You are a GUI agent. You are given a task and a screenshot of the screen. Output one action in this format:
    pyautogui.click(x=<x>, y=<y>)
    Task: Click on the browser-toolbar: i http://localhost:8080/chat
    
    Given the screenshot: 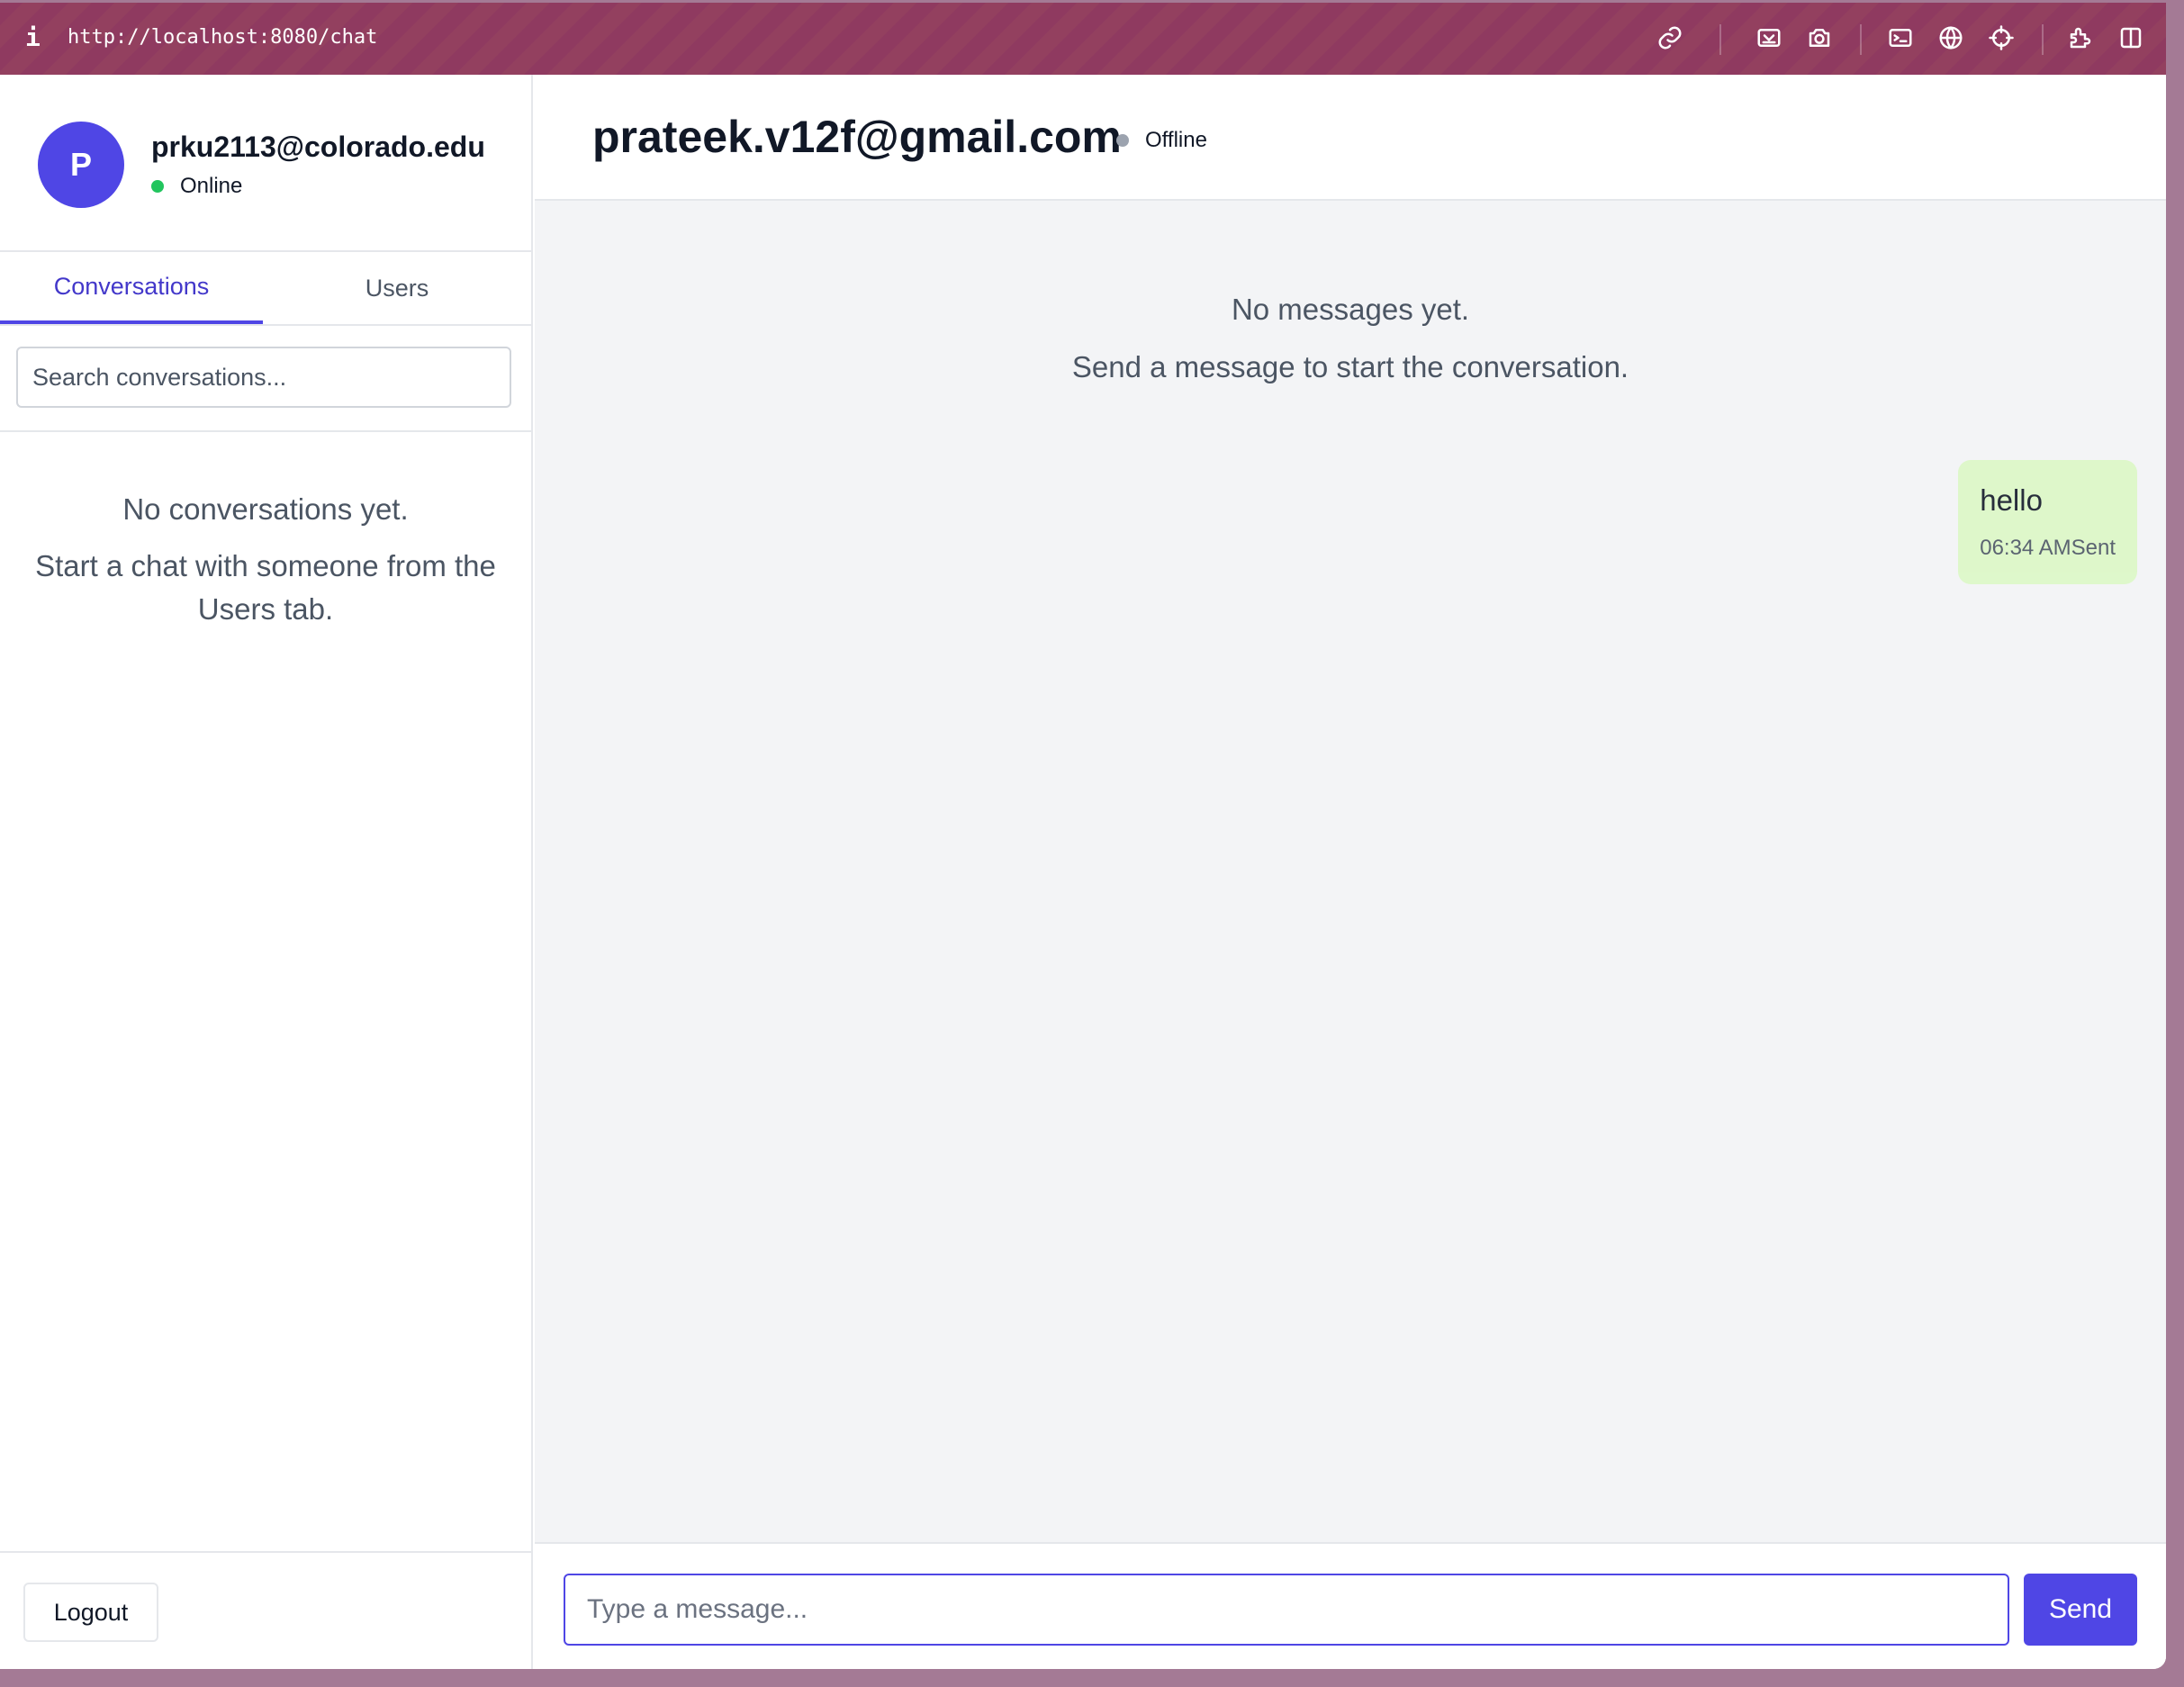 What is the action you would take?
    pyautogui.click(x=1083, y=39)
    